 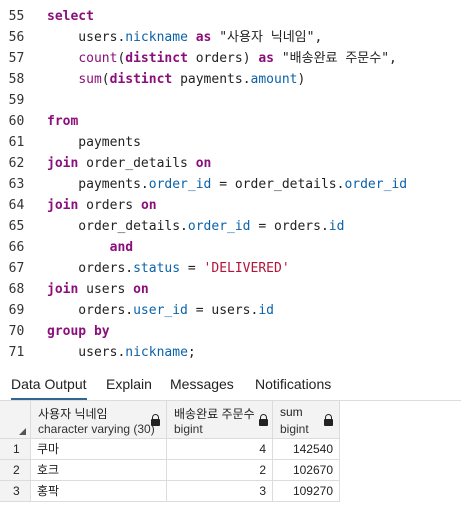 I want to click on line-number: 61, so click(x=16, y=142).